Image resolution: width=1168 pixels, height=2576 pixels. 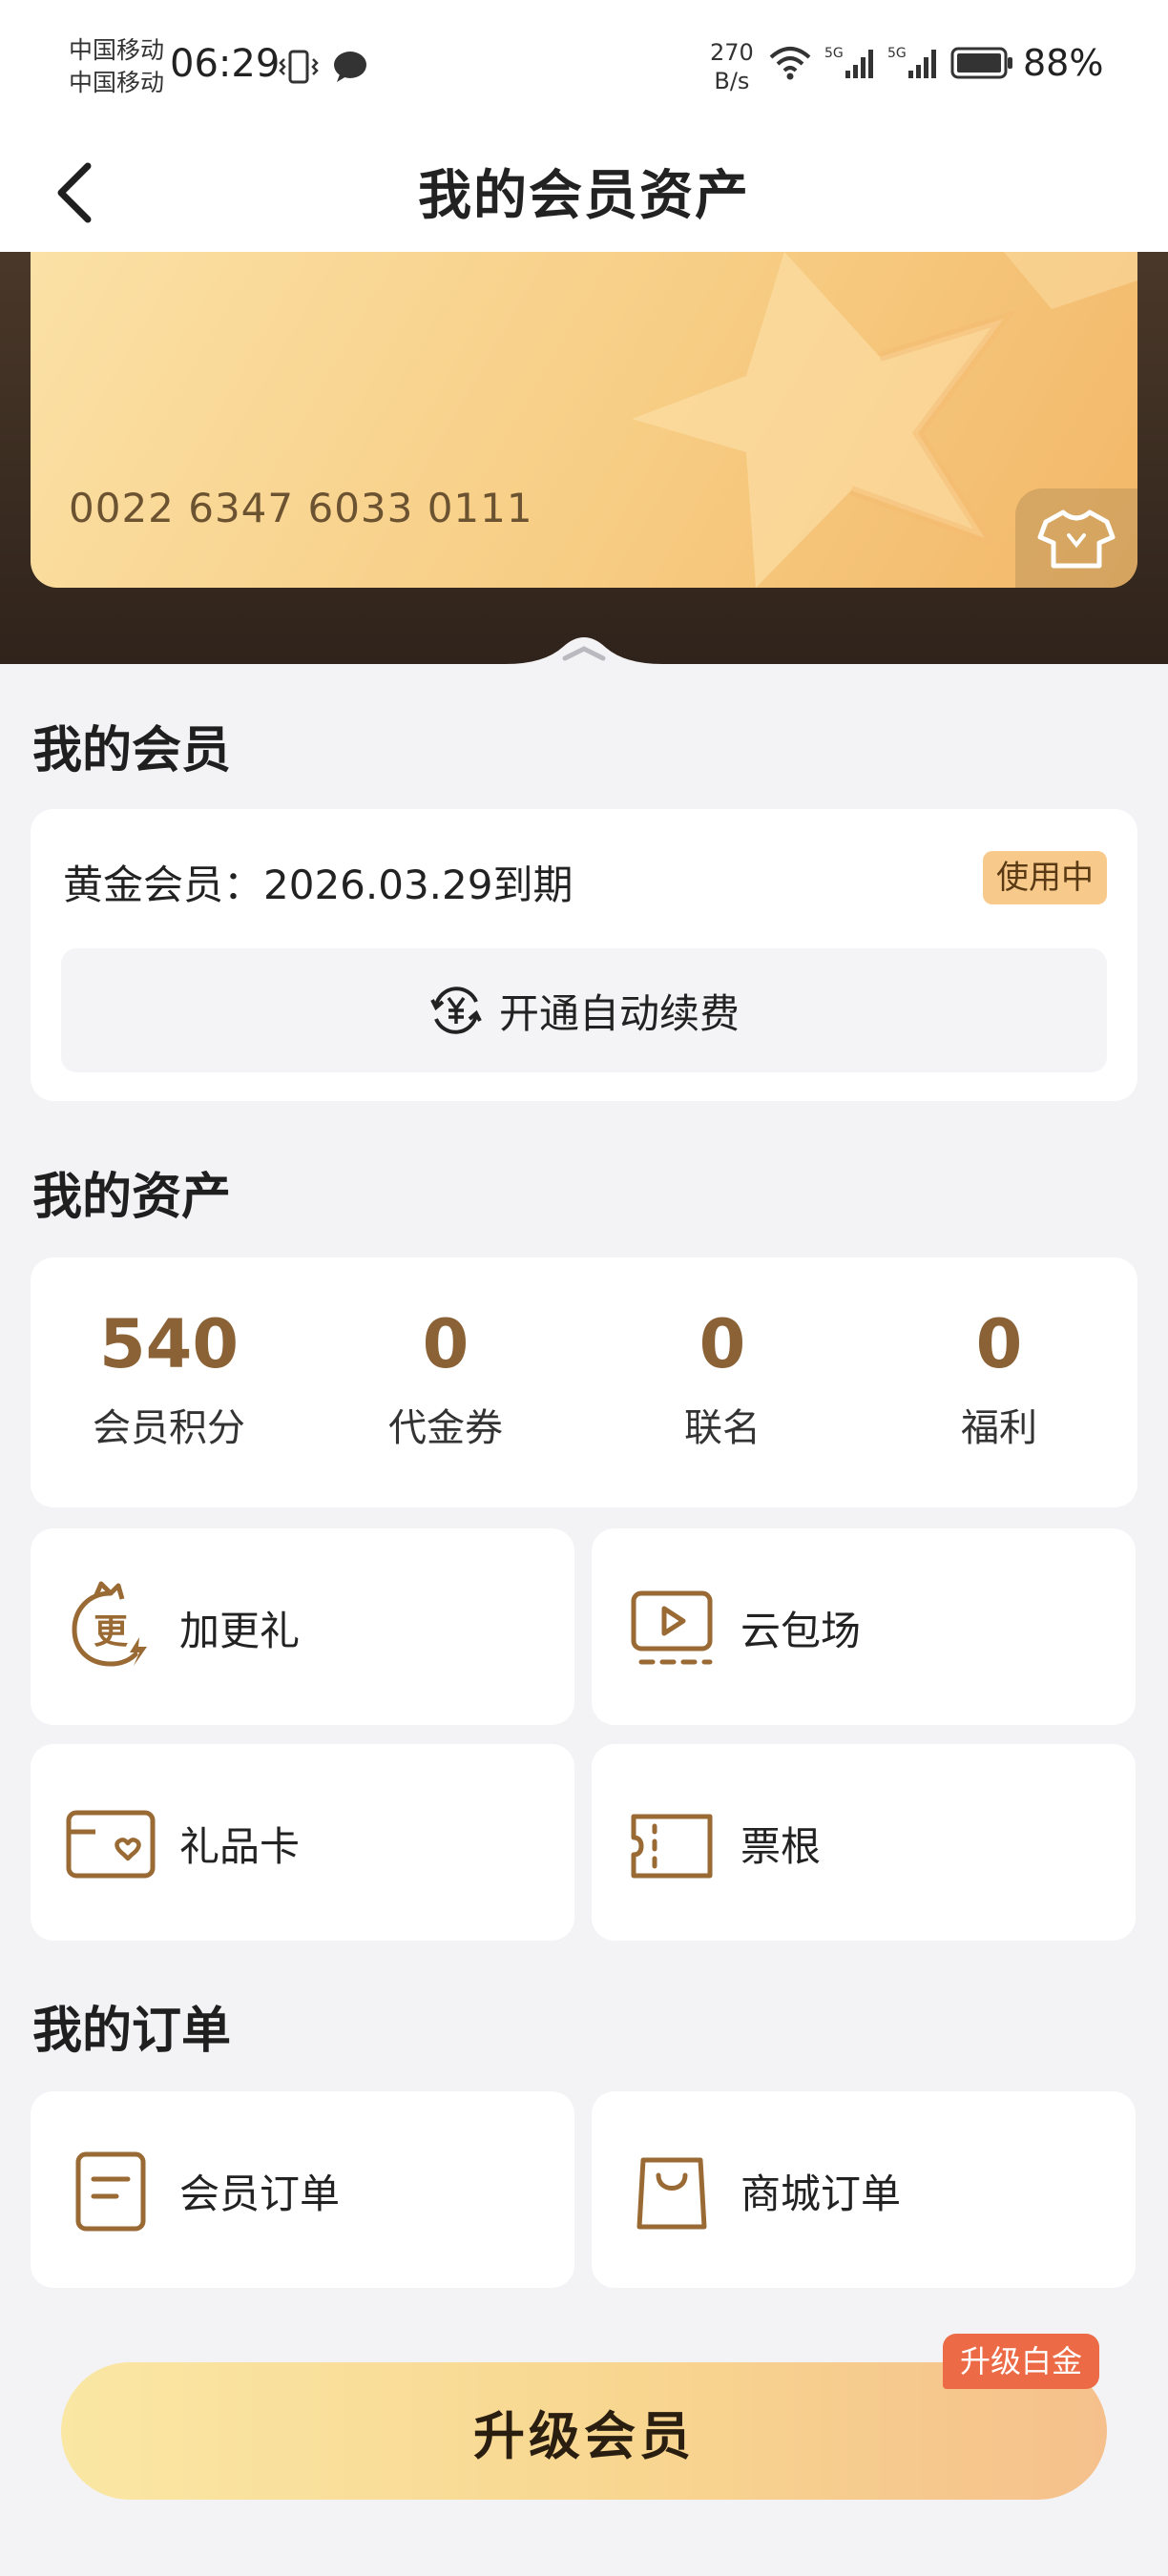 What do you see at coordinates (619, 1013) in the screenshot?
I see `auto-renew-label: 开通自动续费` at bounding box center [619, 1013].